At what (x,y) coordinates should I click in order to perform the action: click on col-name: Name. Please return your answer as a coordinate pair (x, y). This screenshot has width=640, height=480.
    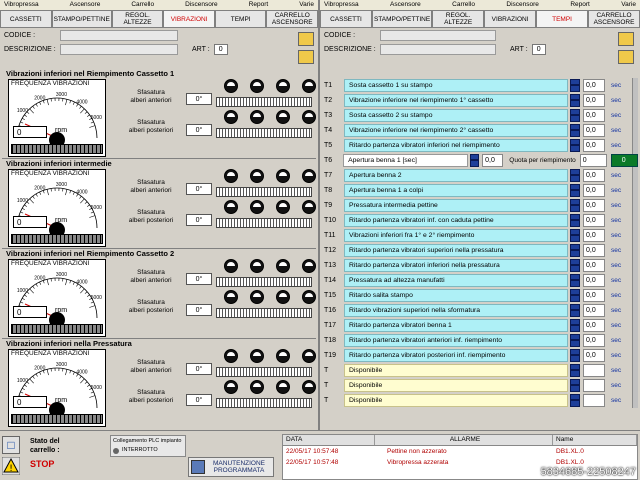
    Looking at the image, I should click on (595, 440).